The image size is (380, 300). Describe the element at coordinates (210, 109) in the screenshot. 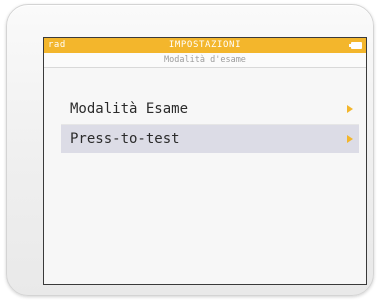

I see `menu-item-exam-mode: Modalità Esame` at that location.